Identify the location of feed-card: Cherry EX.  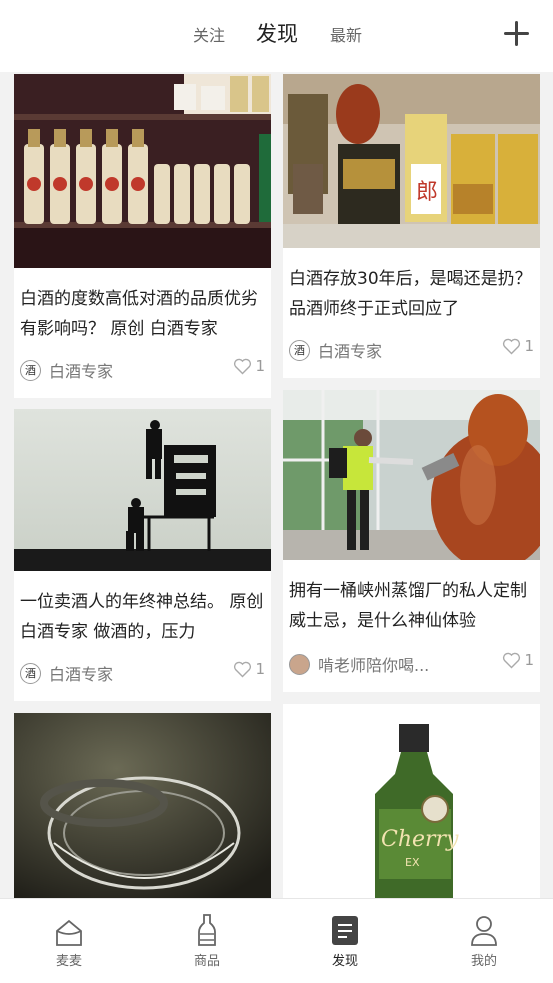
(411, 801).